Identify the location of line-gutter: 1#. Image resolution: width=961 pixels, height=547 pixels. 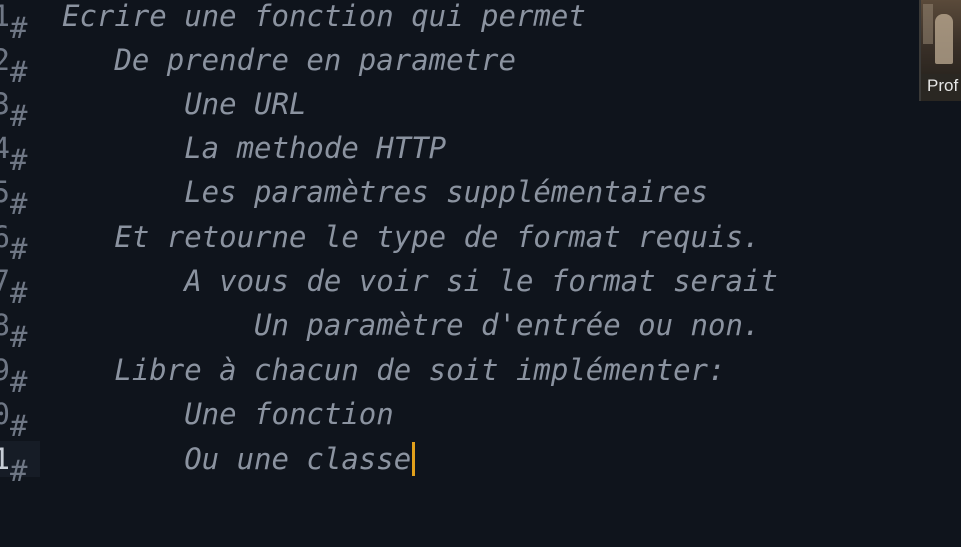
(20, 22).